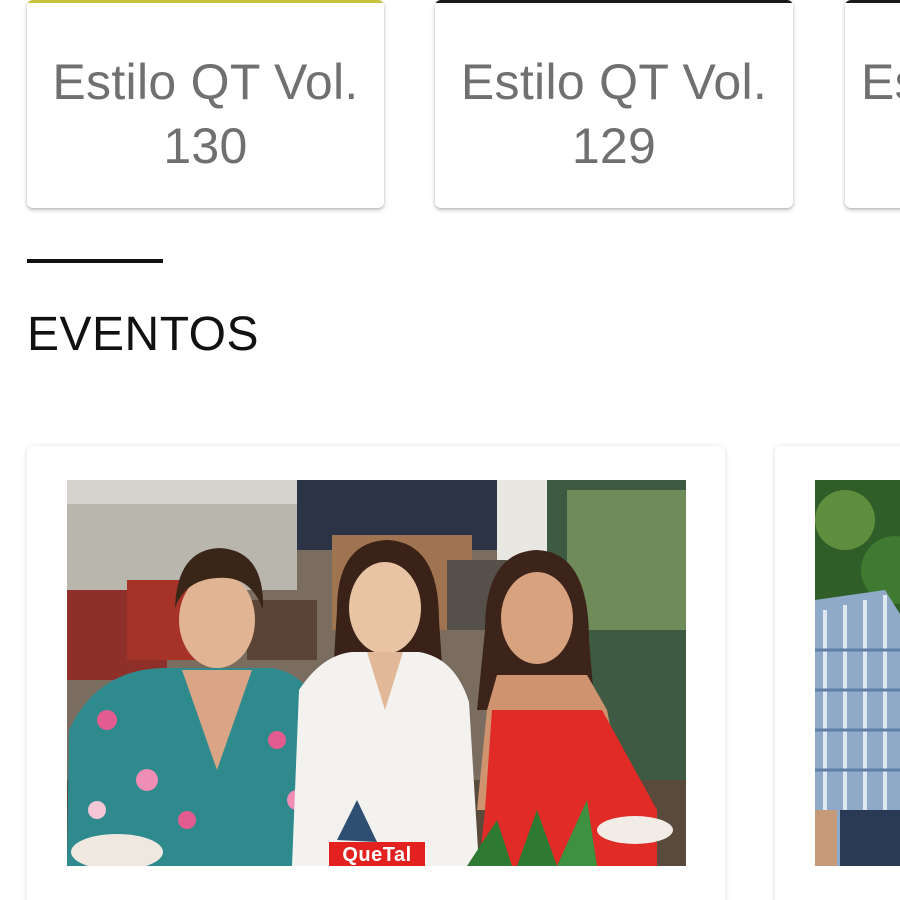 This screenshot has width=900, height=900. What do you see at coordinates (205, 114) in the screenshot?
I see `magazine-title: Estilo QT Vol. 130` at bounding box center [205, 114].